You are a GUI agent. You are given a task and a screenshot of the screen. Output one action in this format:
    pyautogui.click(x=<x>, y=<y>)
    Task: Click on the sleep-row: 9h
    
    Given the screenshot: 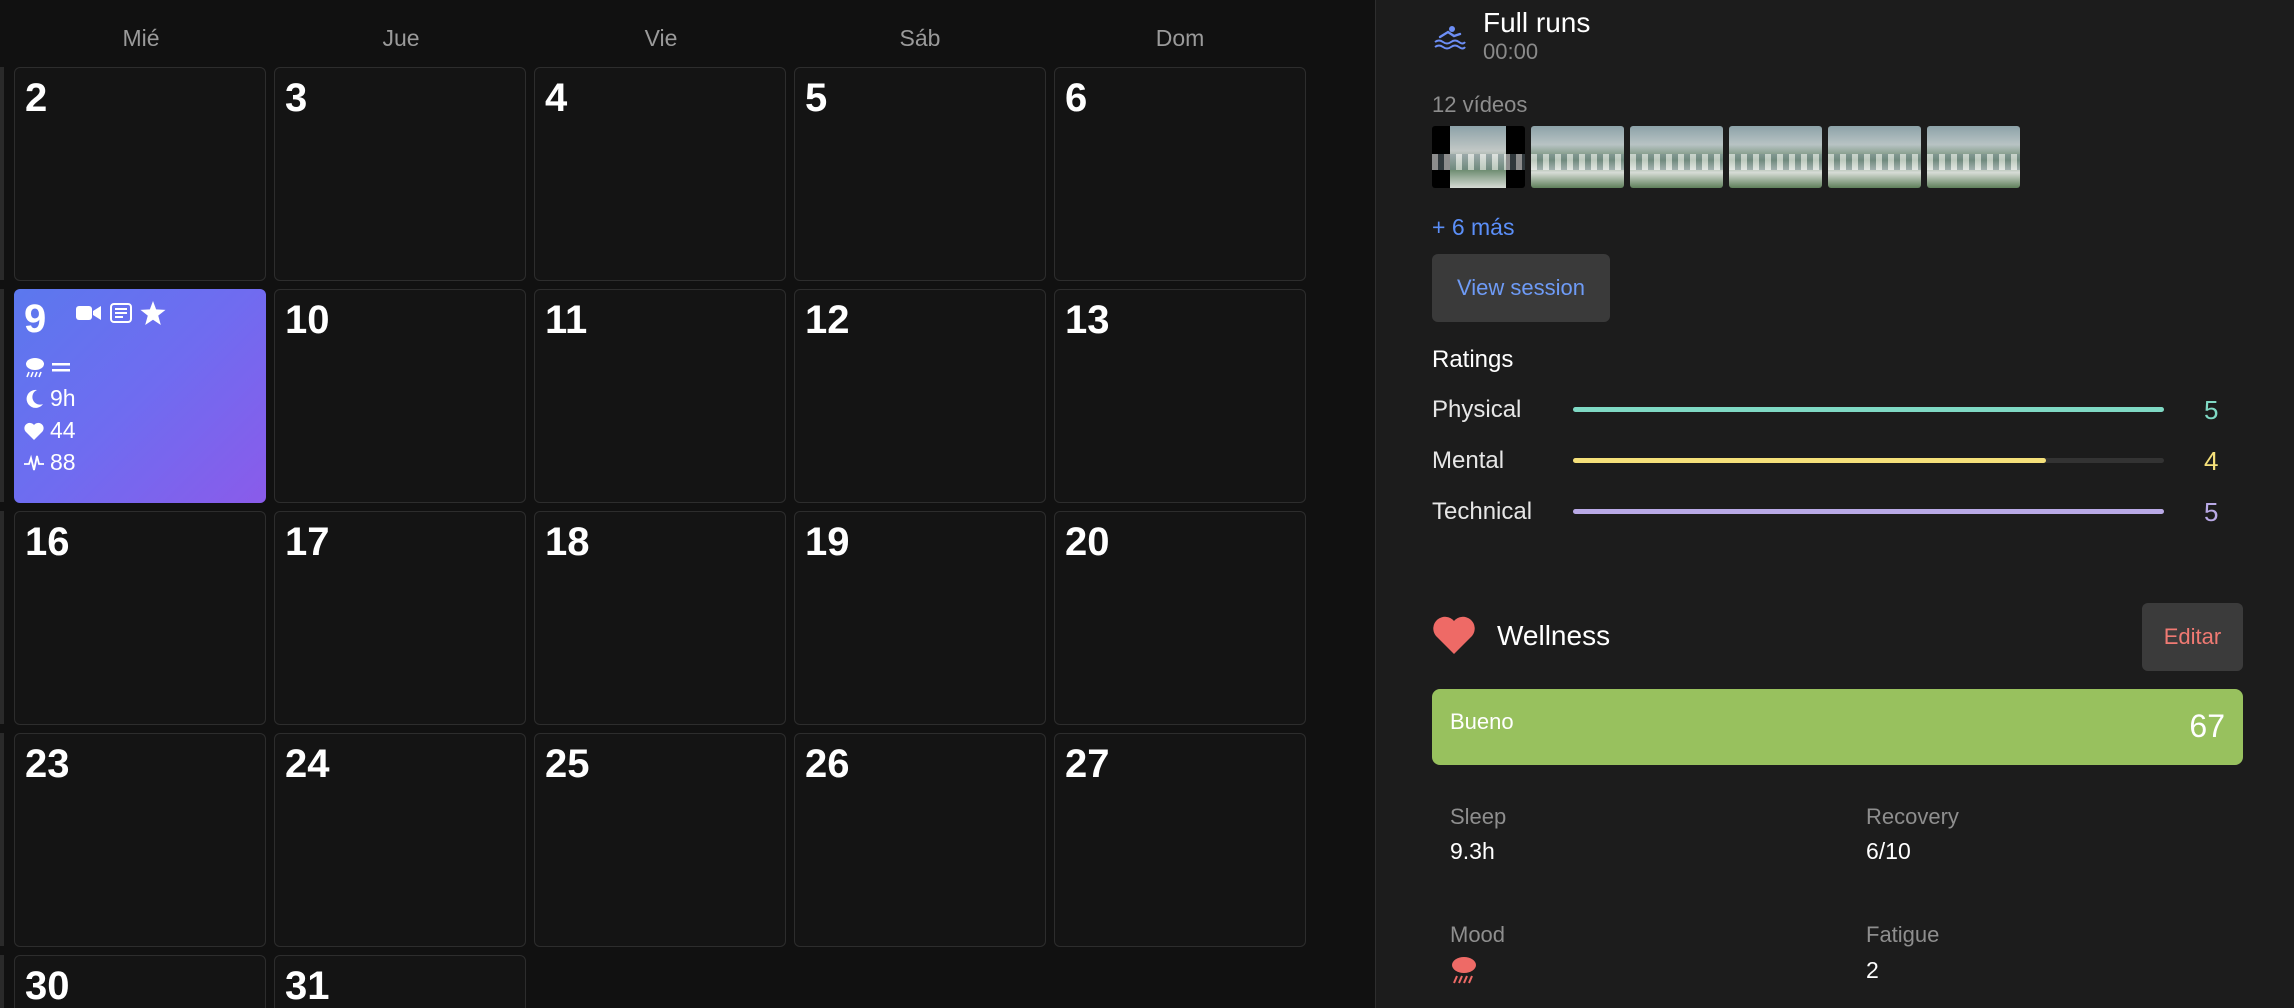 What is the action you would take?
    pyautogui.click(x=50, y=398)
    